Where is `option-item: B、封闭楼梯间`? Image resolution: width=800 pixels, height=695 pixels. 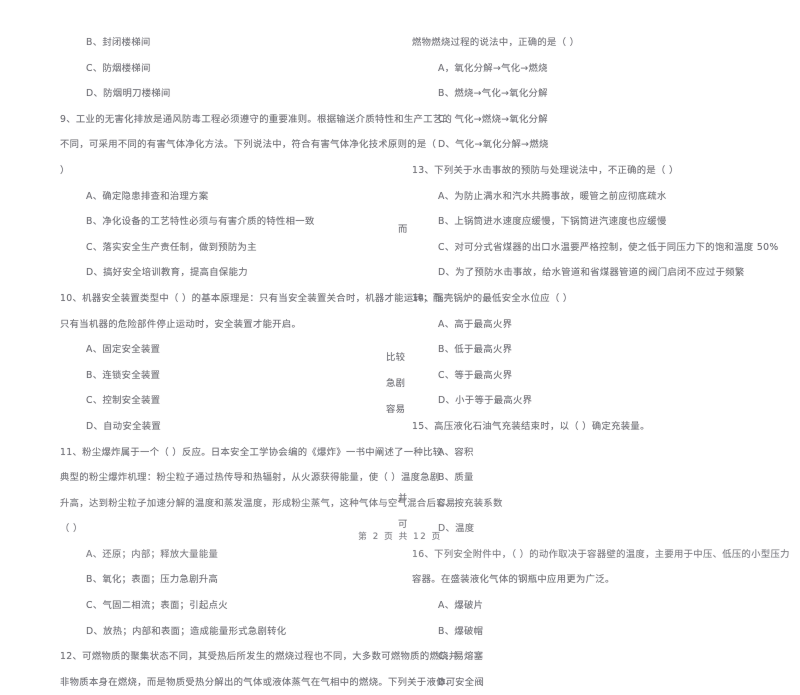
option-item: B、封闭楼梯间 is located at coordinates (118, 42).